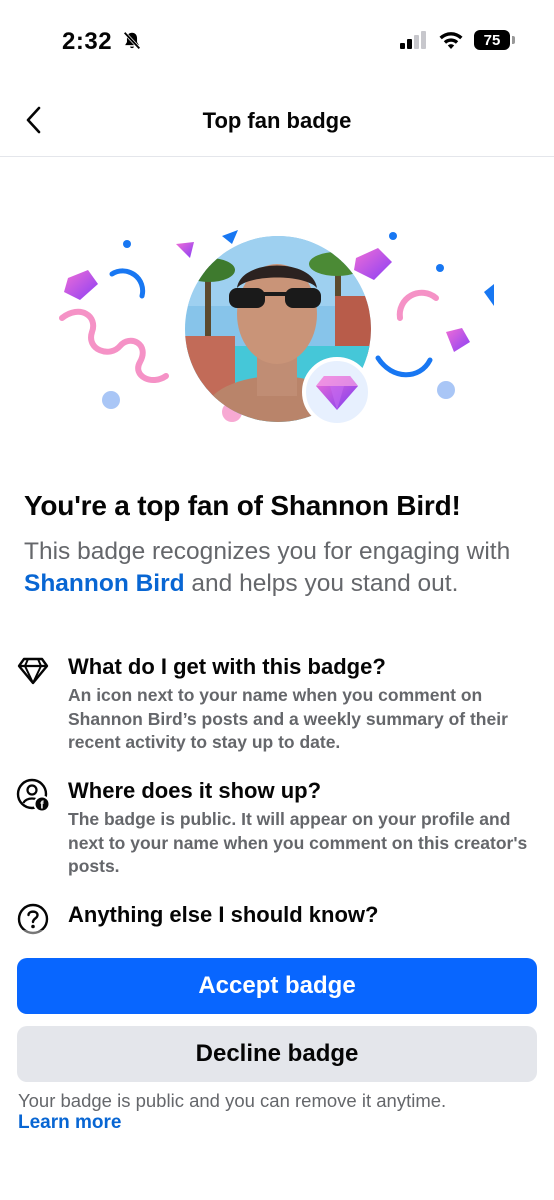  What do you see at coordinates (69, 1123) in the screenshot?
I see `learn-more-link: Learn more` at bounding box center [69, 1123].